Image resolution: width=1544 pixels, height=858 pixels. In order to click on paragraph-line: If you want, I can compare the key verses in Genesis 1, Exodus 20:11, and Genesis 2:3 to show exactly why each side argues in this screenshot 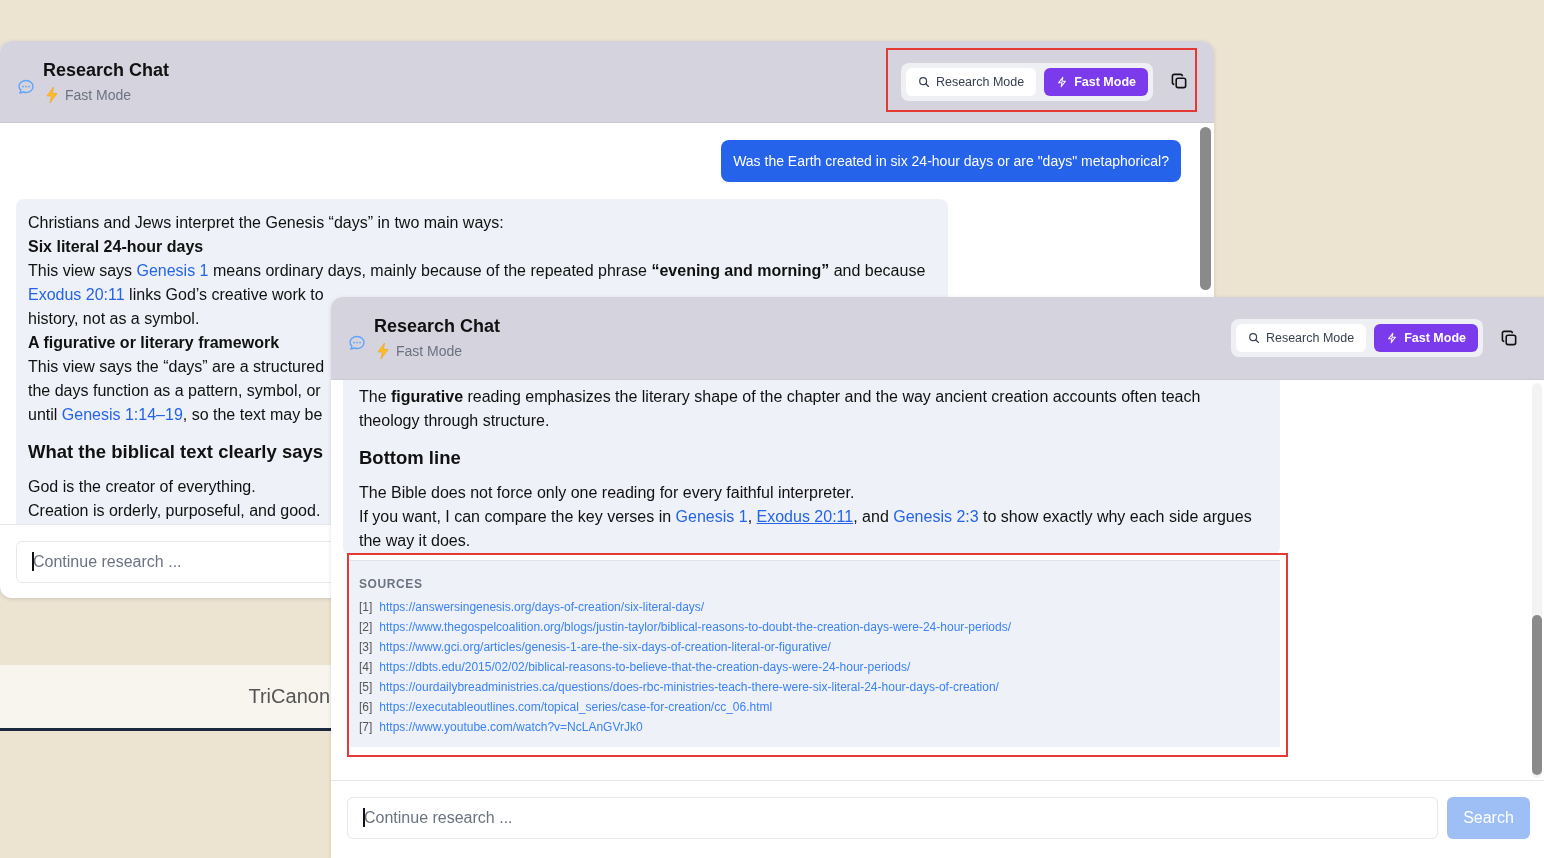, I will do `click(805, 517)`.